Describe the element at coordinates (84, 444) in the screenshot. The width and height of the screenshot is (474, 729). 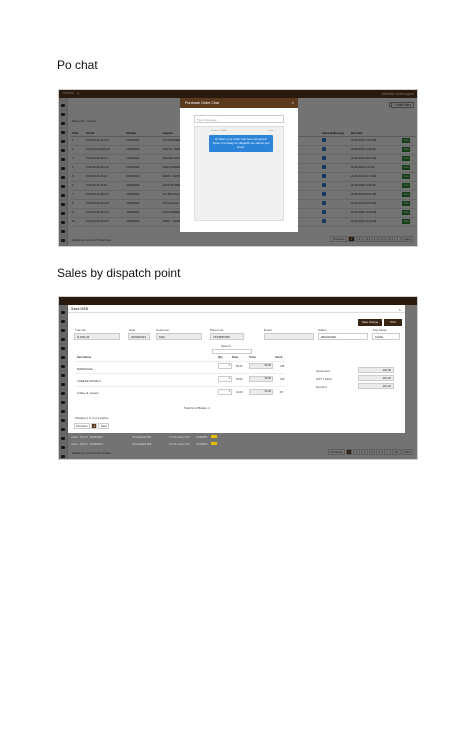
I see `cell: PQ-22` at that location.